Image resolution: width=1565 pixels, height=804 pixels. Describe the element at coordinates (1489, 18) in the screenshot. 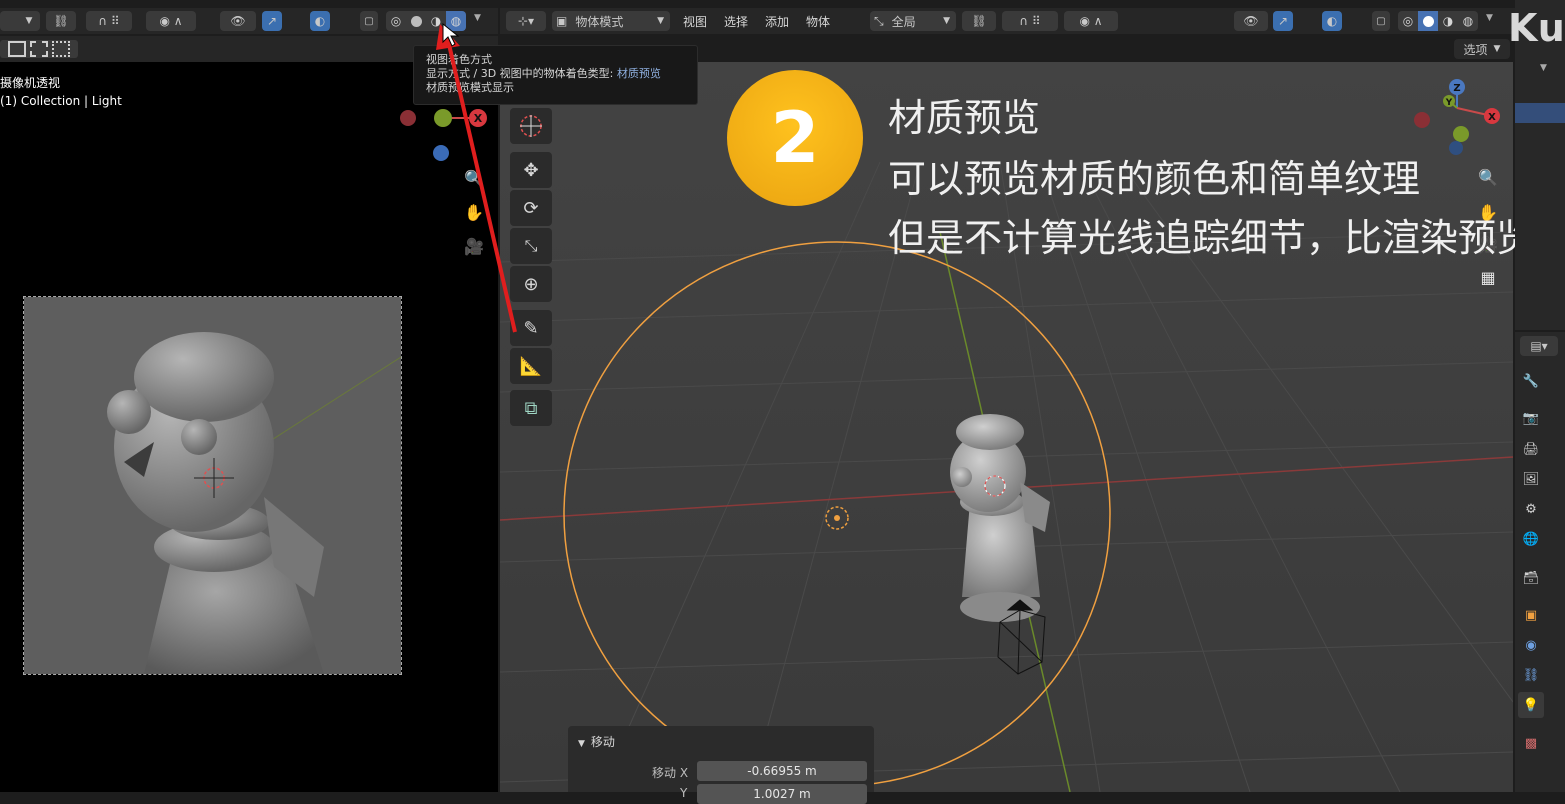

I see `shading-dropdown: ▼` at that location.